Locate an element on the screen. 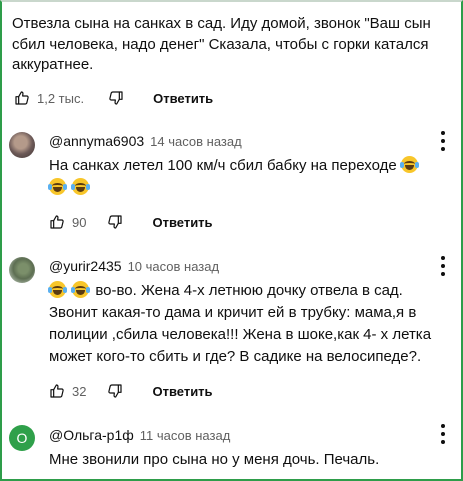 This screenshot has height=481, width=463. comment-actions: 90 Ответить is located at coordinates (131, 222).